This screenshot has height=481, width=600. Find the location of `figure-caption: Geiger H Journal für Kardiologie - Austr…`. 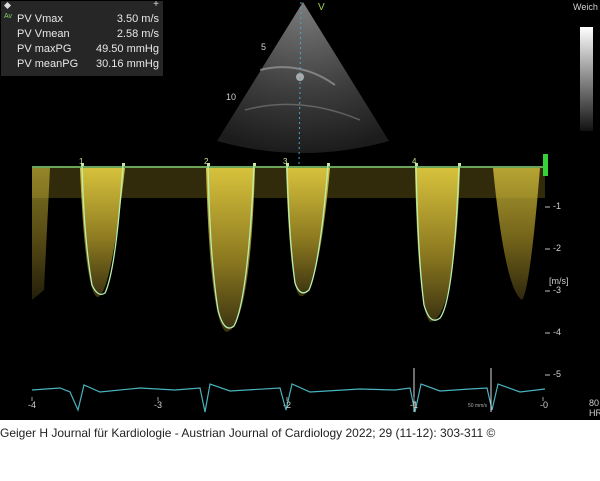

figure-caption: Geiger H Journal für Kardiologie - Austr… is located at coordinates (248, 433).